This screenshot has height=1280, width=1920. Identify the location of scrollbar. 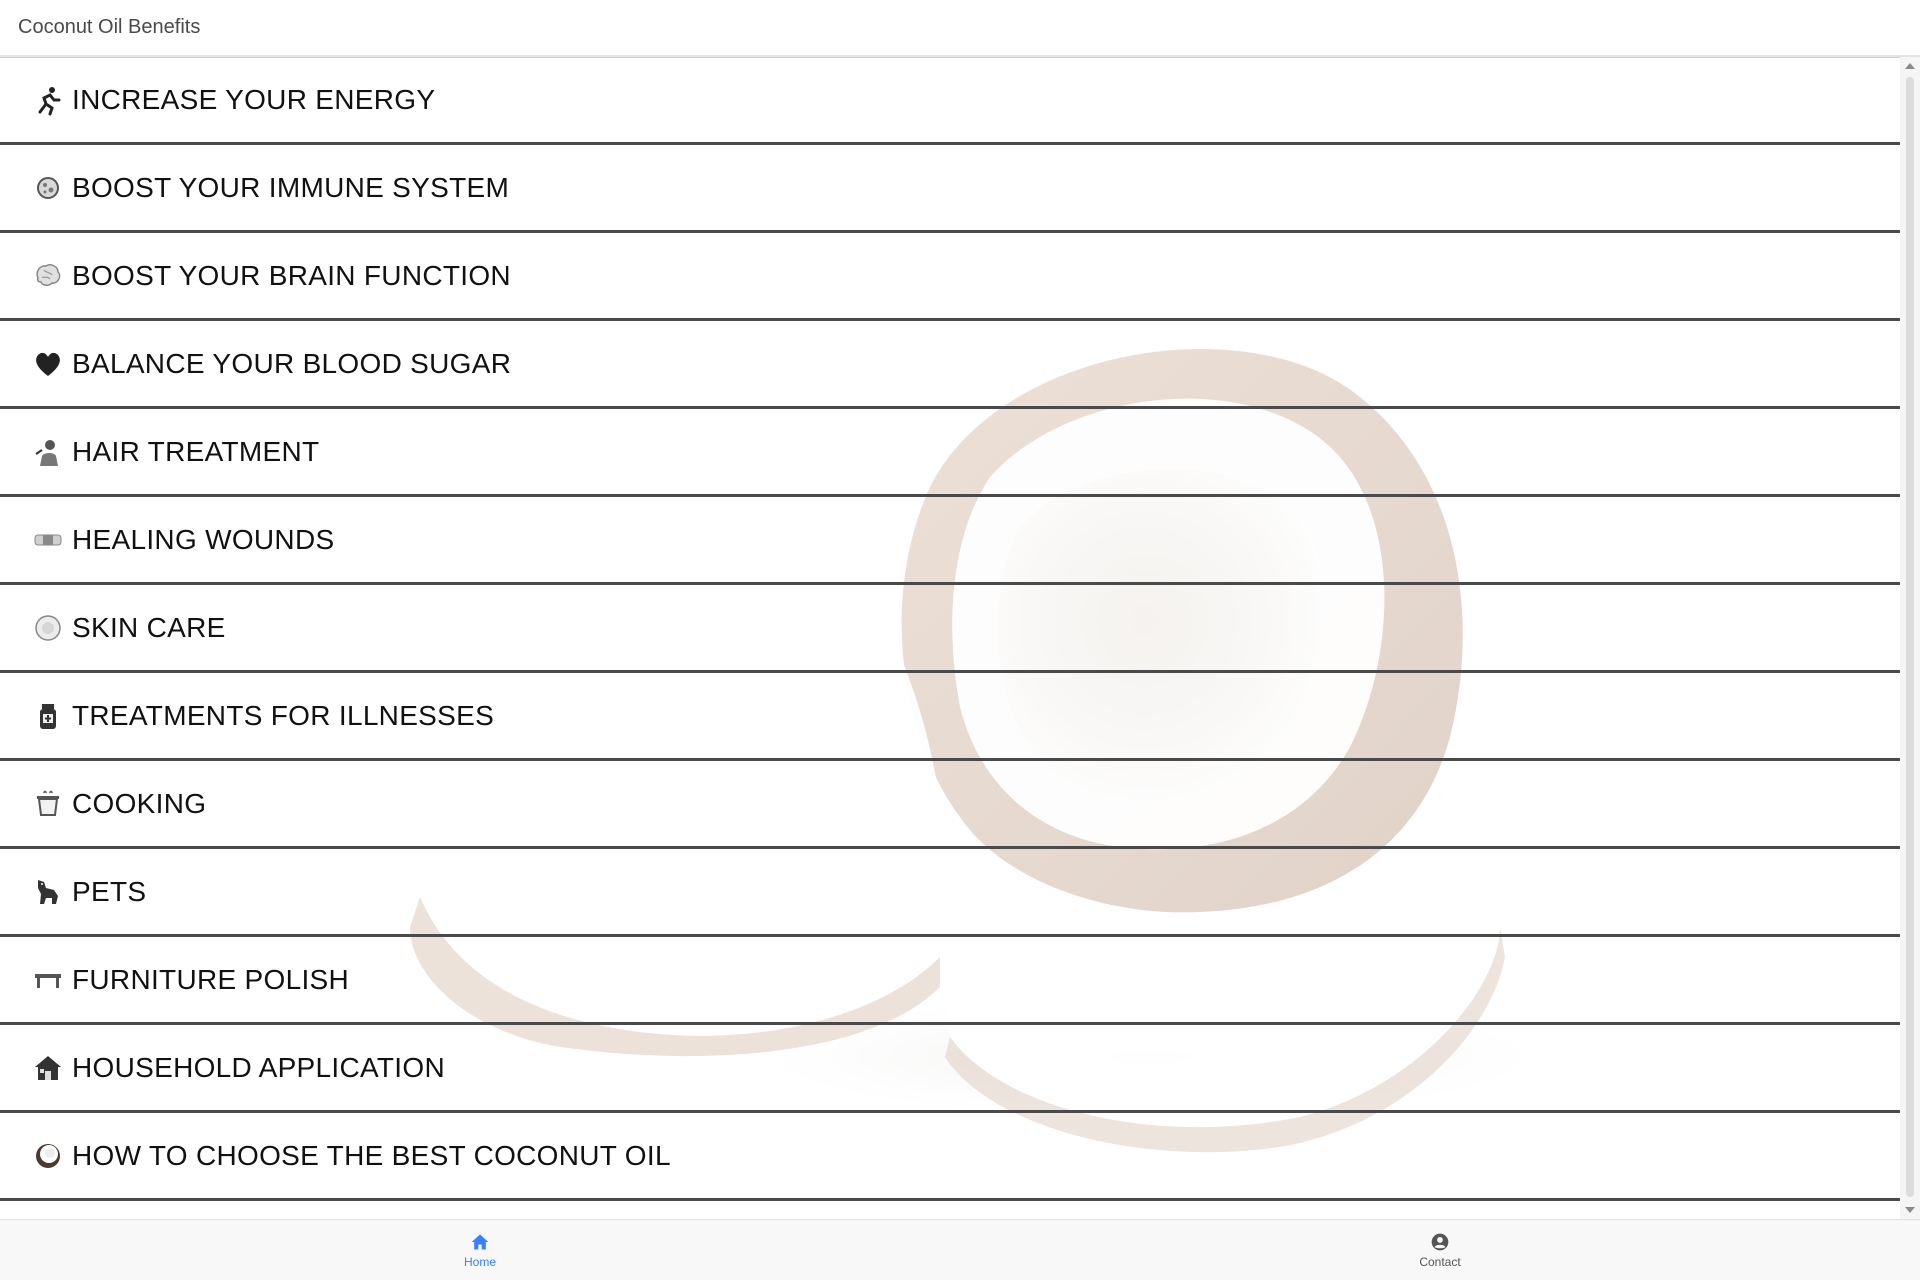
(1910, 638).